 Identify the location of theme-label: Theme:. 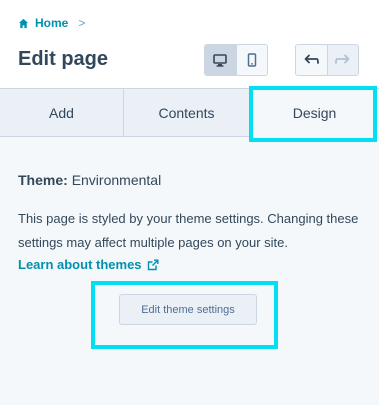
(43, 180).